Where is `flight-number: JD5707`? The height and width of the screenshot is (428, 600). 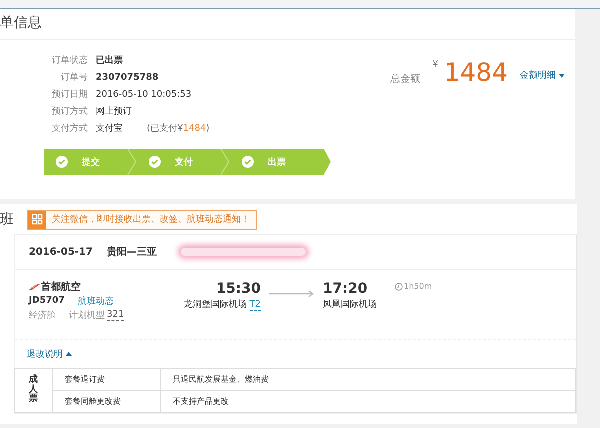 flight-number: JD5707 is located at coordinates (47, 301).